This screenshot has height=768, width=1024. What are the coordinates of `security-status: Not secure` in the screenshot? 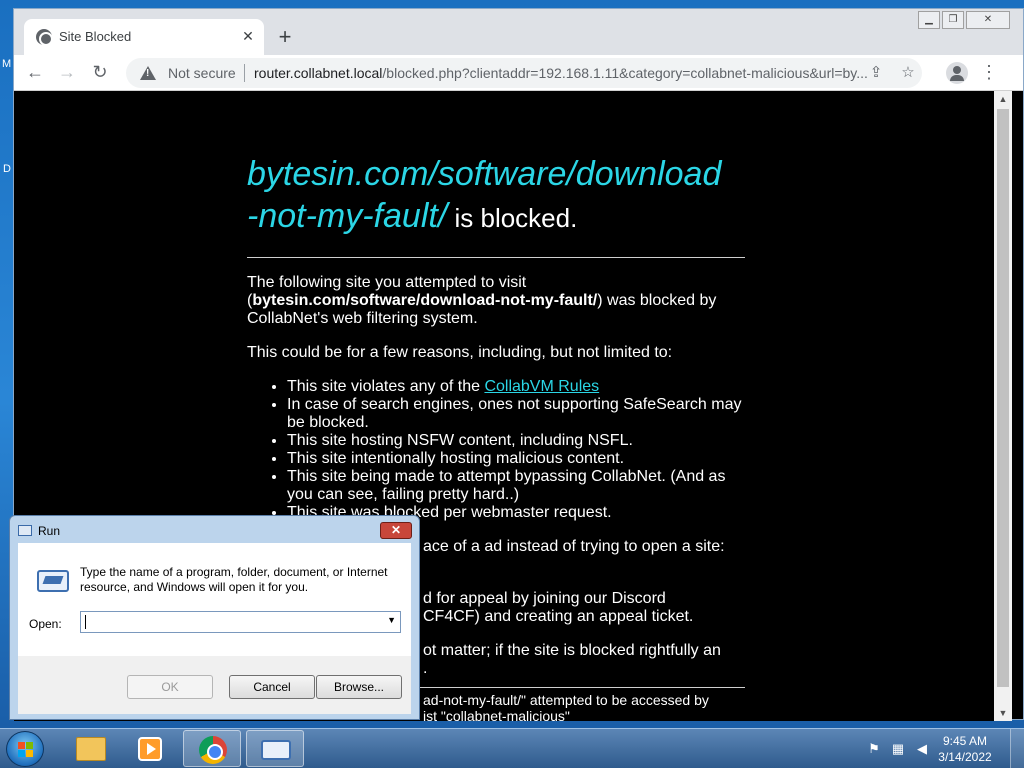 It's located at (202, 73).